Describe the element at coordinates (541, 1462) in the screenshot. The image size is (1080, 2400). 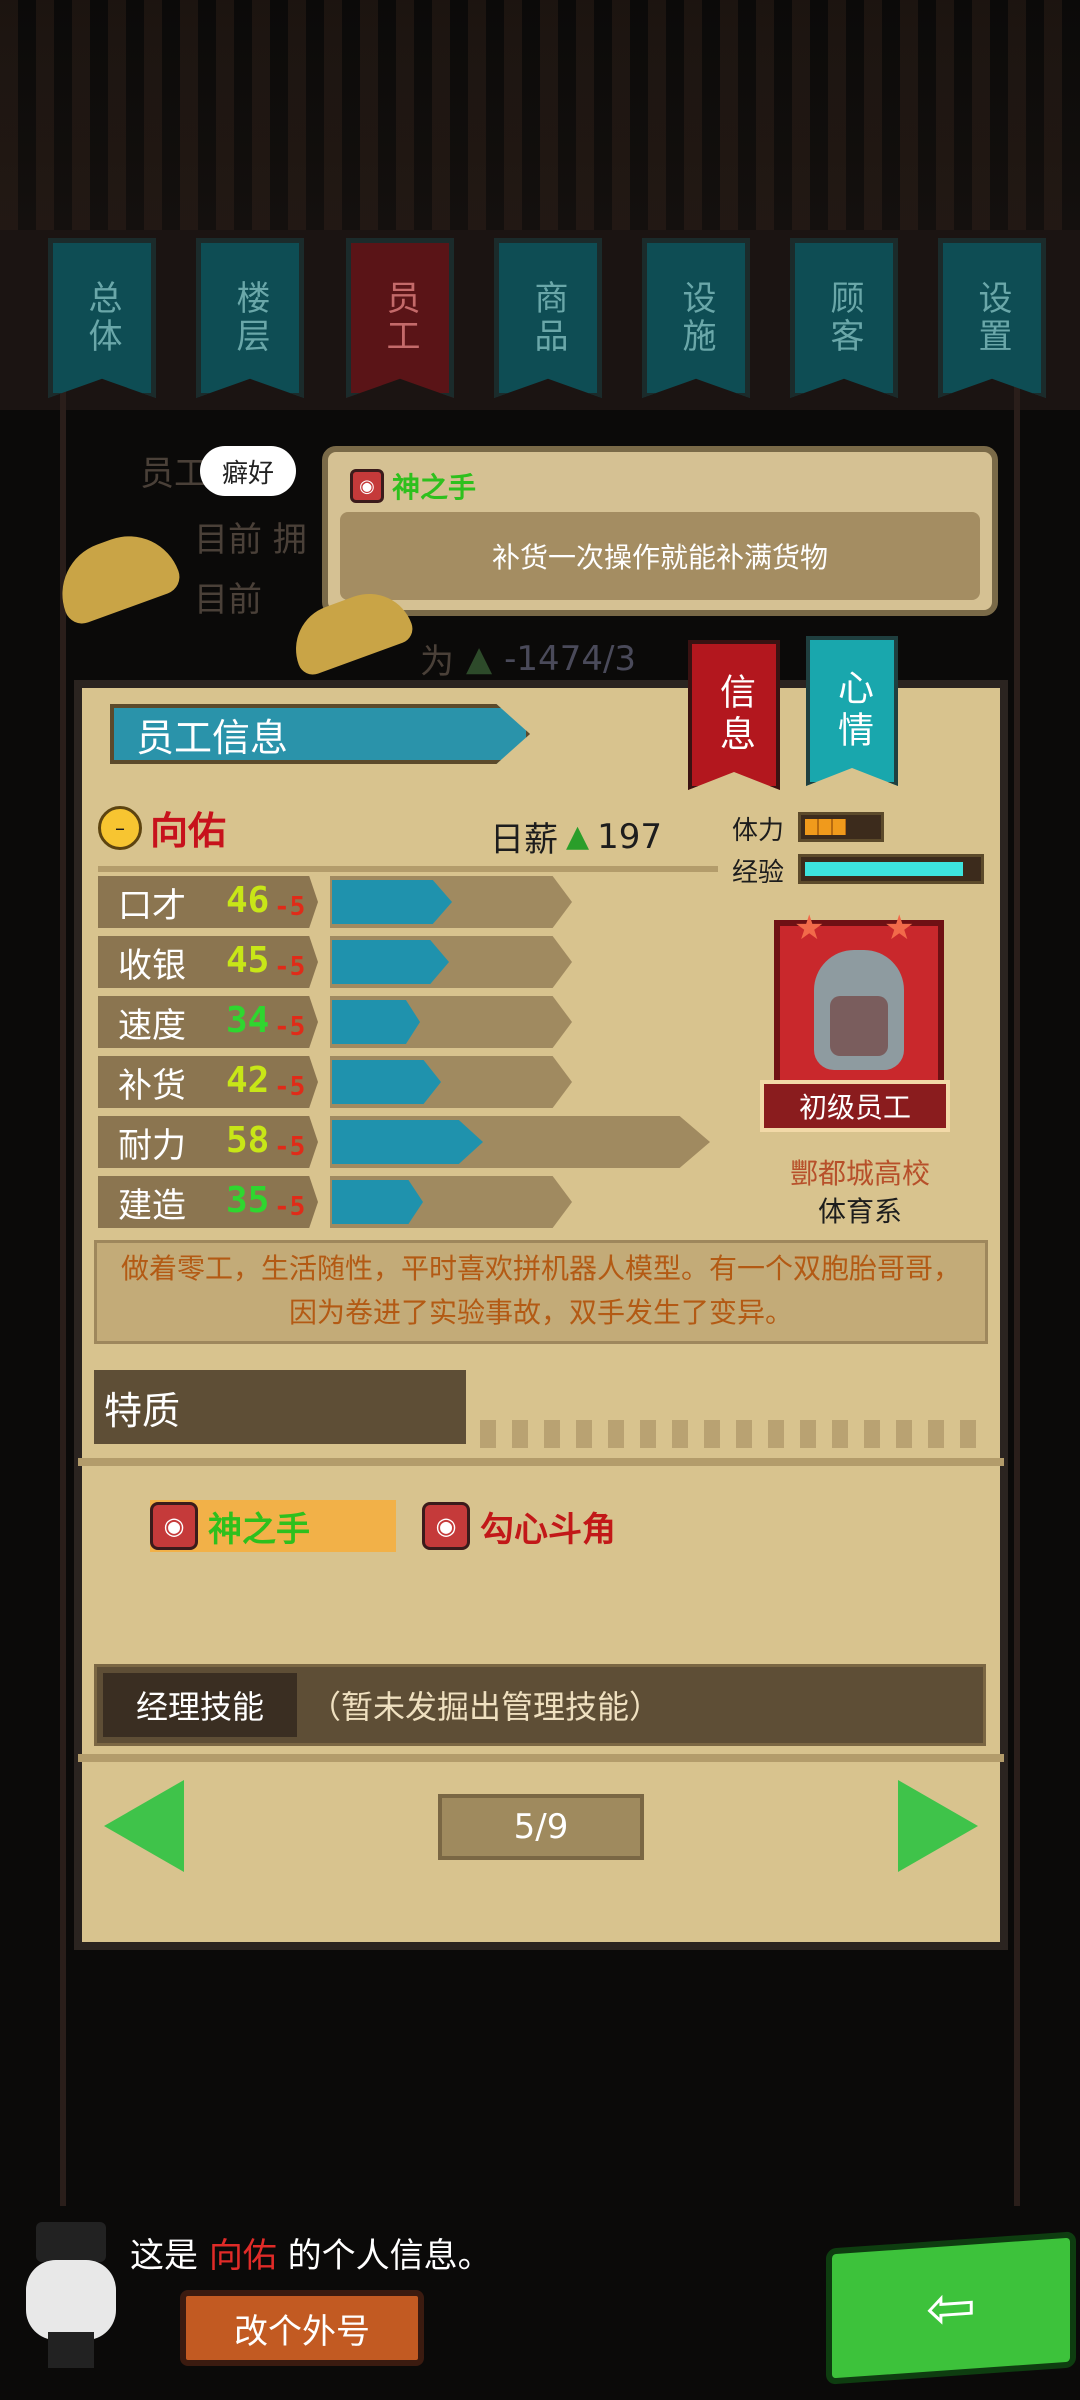
I see `section-divider` at that location.